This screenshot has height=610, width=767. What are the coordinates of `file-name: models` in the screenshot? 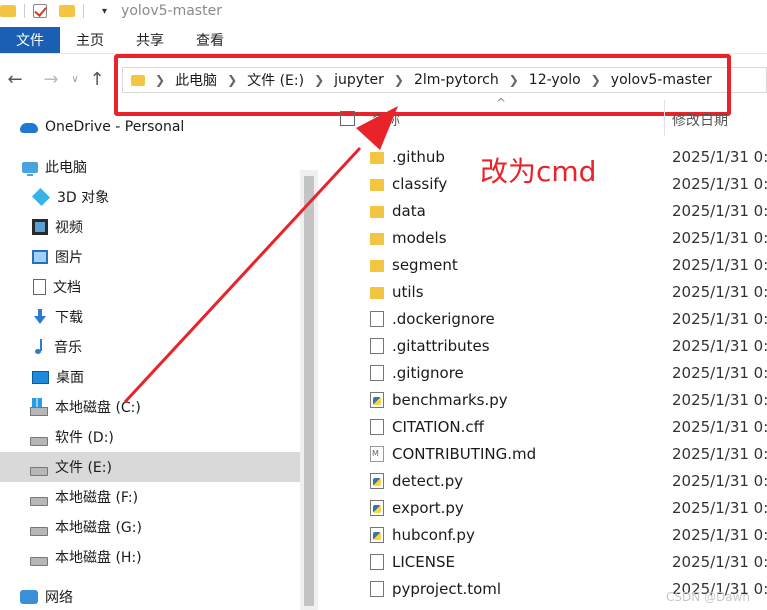 It's located at (419, 238).